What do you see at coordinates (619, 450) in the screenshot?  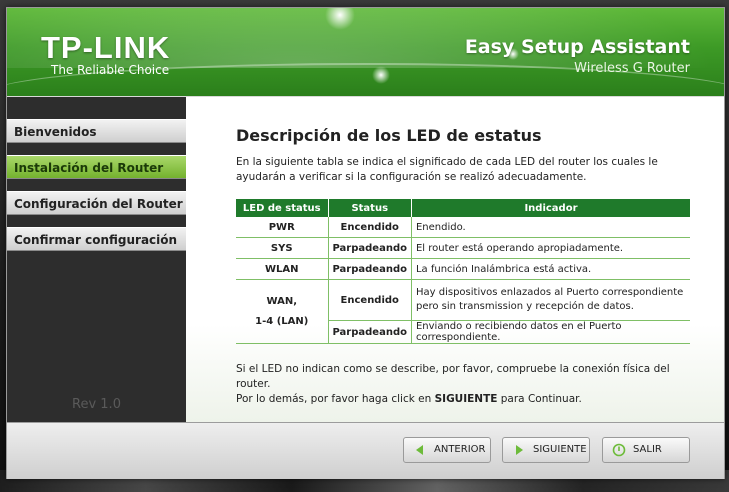 I see `power-icon` at bounding box center [619, 450].